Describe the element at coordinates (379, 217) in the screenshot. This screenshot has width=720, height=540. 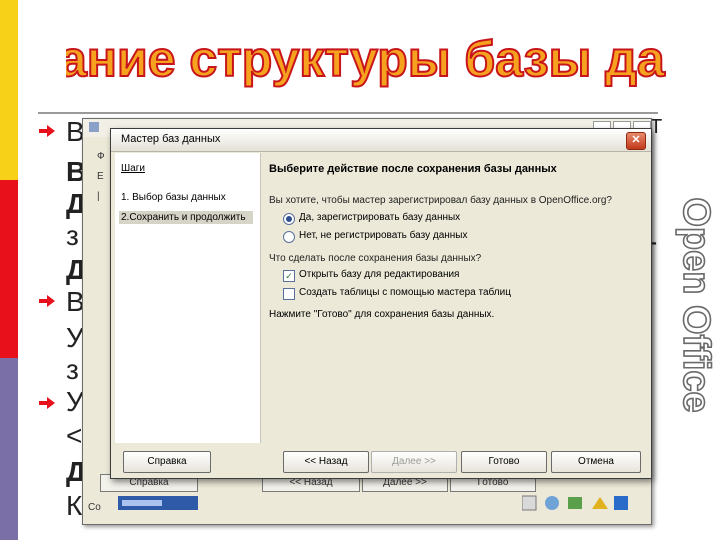
I see `radio-register-yes-label: Да, зарегистрировать базу данных` at that location.